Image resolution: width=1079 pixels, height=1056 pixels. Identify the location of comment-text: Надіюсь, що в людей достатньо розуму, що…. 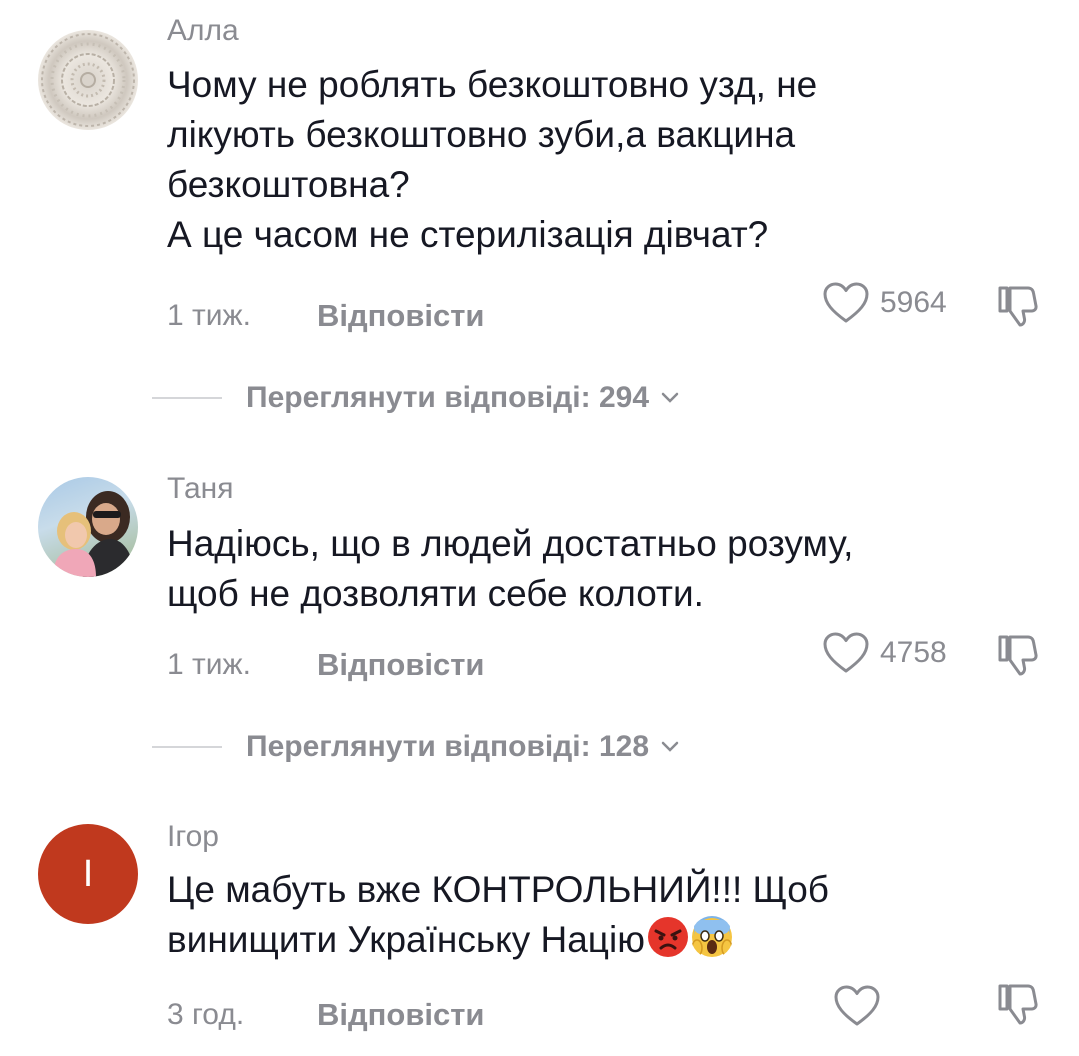
(597, 569).